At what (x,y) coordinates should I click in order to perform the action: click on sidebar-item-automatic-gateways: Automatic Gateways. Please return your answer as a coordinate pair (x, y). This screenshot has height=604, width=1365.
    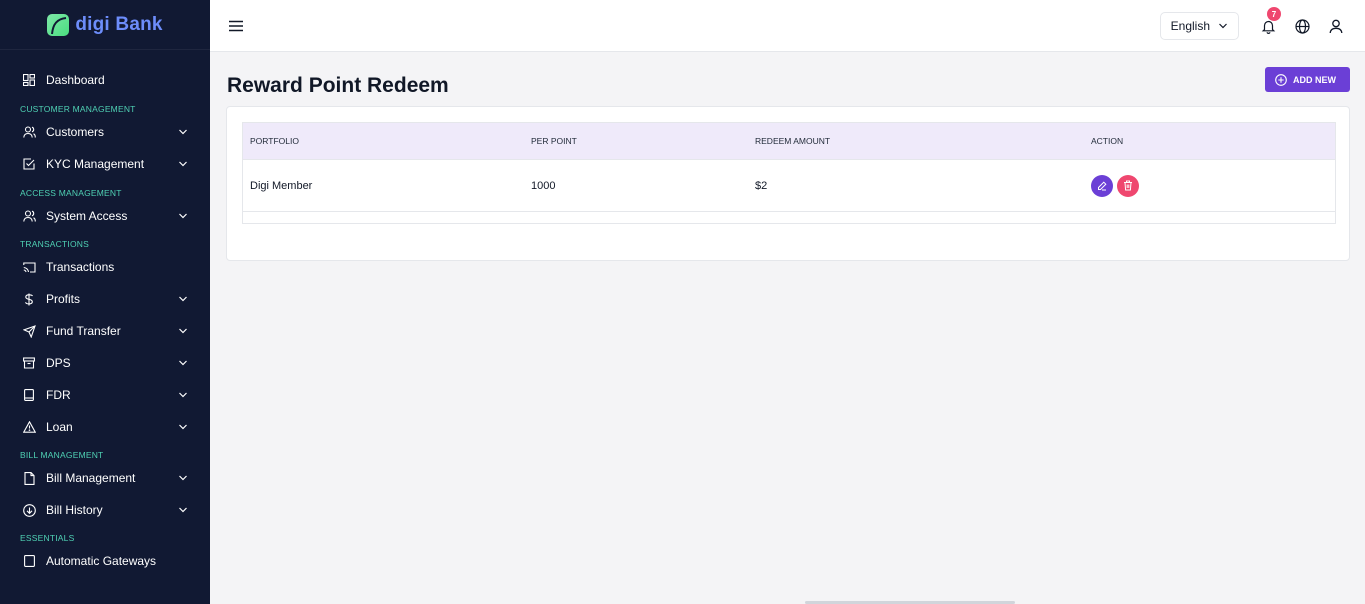
    Looking at the image, I should click on (105, 561).